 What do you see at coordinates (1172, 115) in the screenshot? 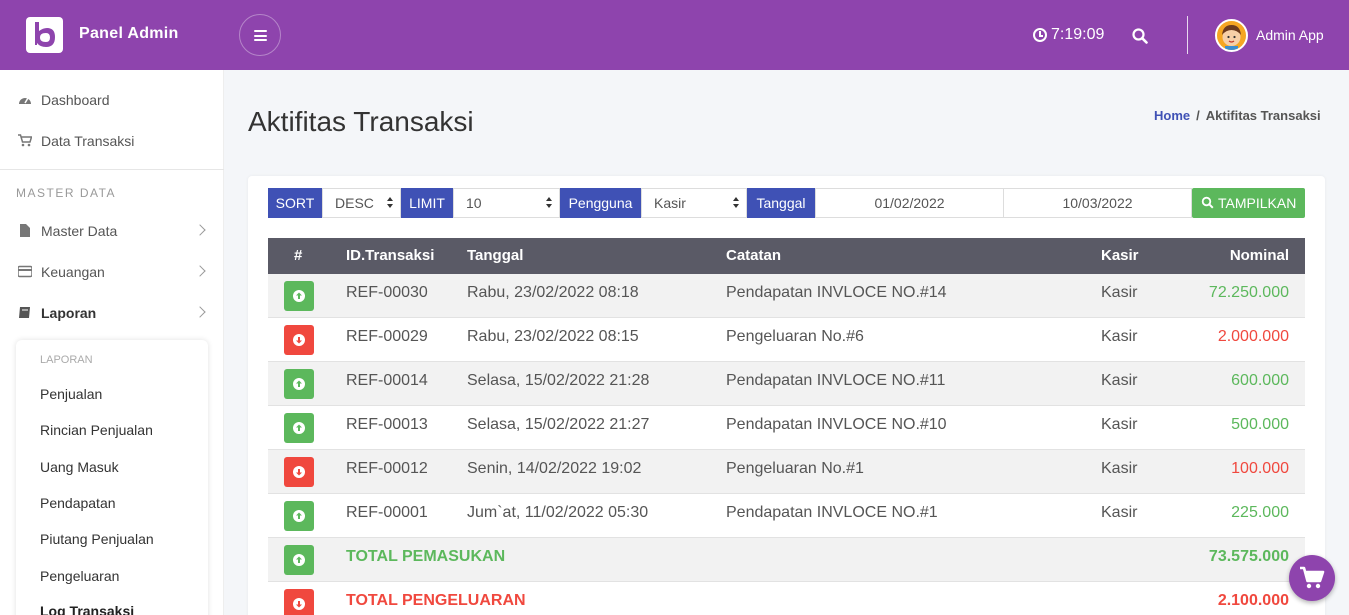
I see `breadcrumb-home-link: Home` at bounding box center [1172, 115].